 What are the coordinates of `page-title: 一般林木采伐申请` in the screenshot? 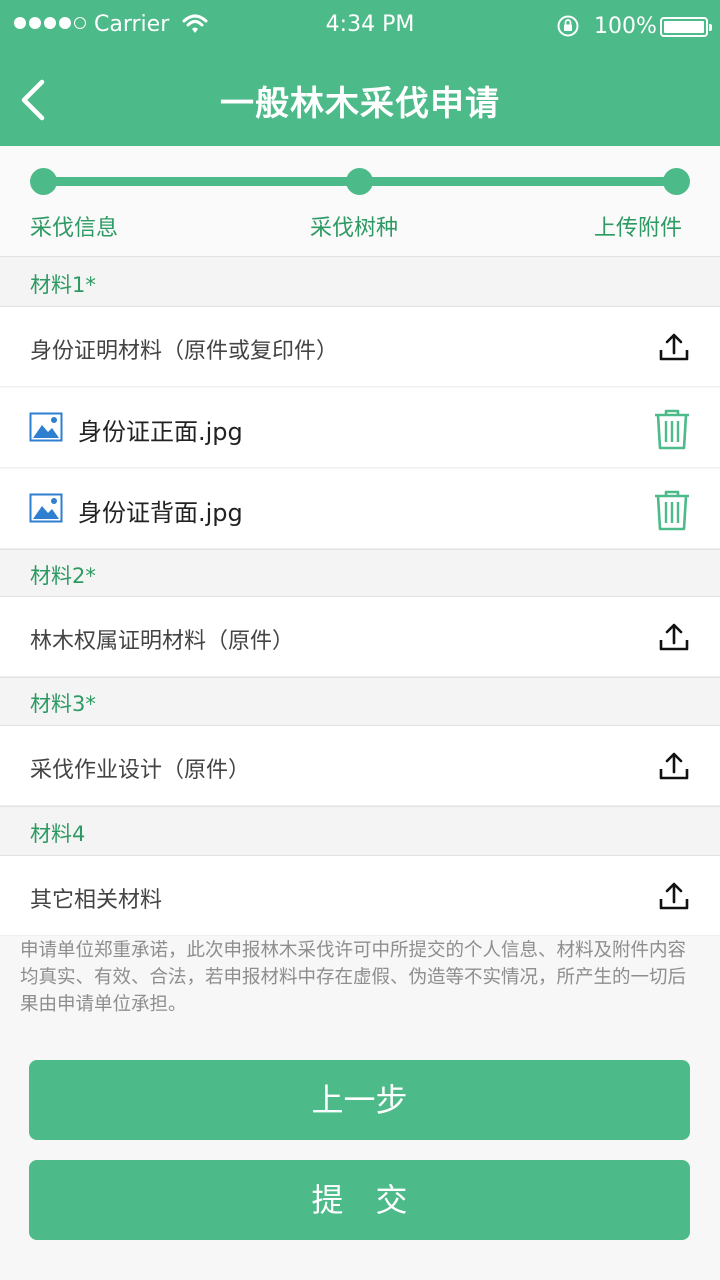 It's located at (360, 104).